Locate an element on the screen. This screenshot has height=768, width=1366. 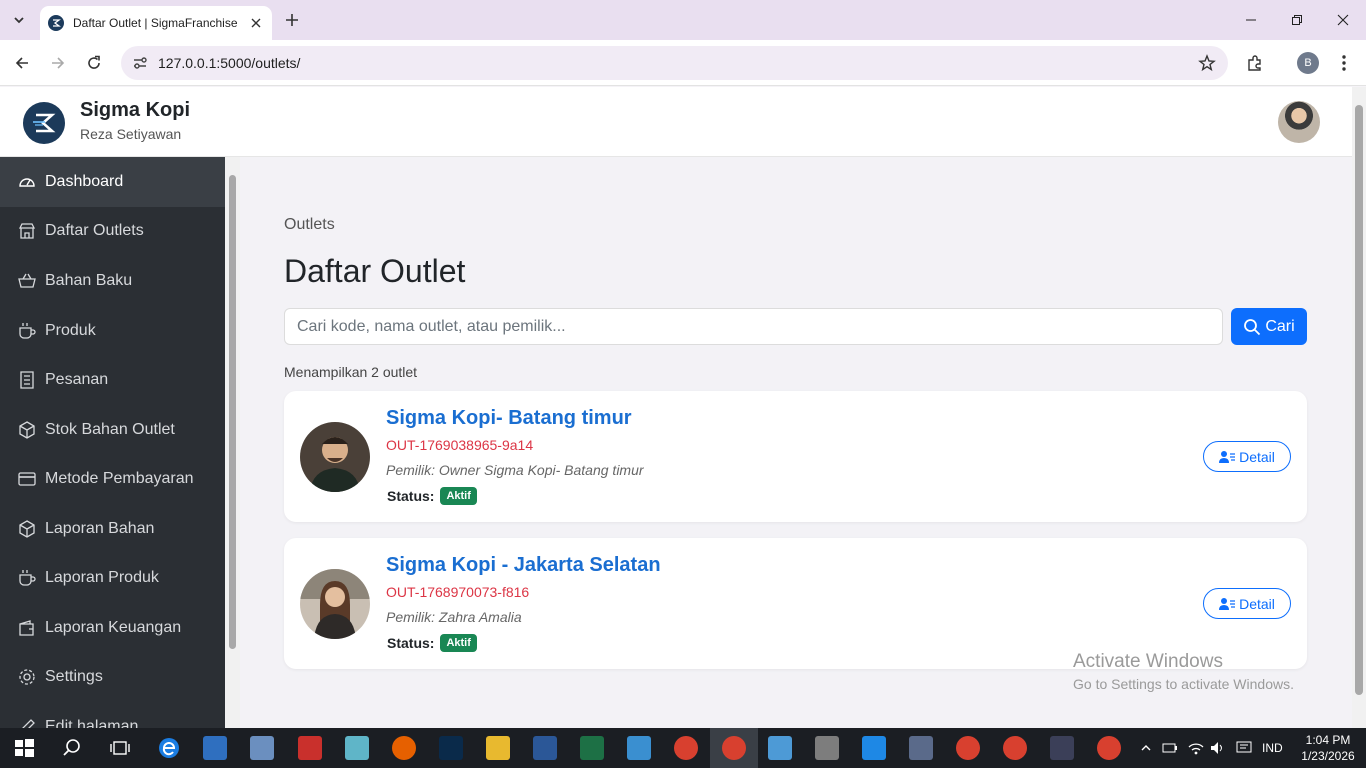
excel-icon is located at coordinates (592, 748).